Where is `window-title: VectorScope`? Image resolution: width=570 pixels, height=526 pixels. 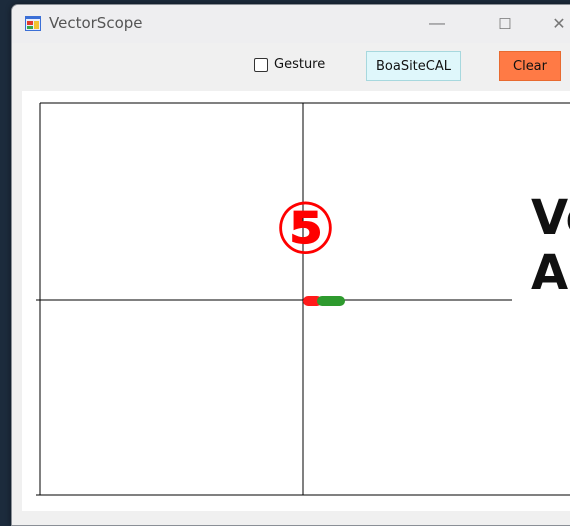
window-title: VectorScope is located at coordinates (96, 23).